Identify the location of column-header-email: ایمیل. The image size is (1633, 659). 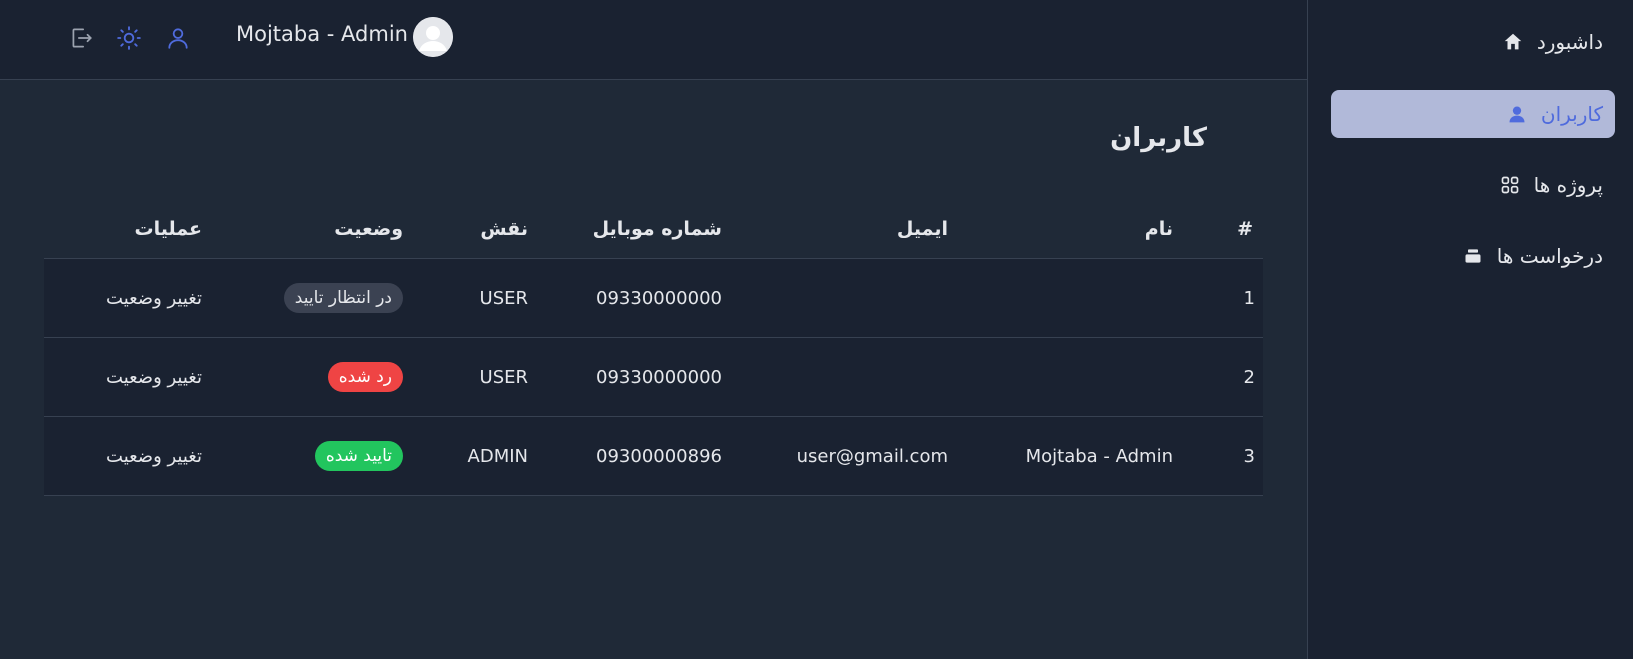
(922, 228).